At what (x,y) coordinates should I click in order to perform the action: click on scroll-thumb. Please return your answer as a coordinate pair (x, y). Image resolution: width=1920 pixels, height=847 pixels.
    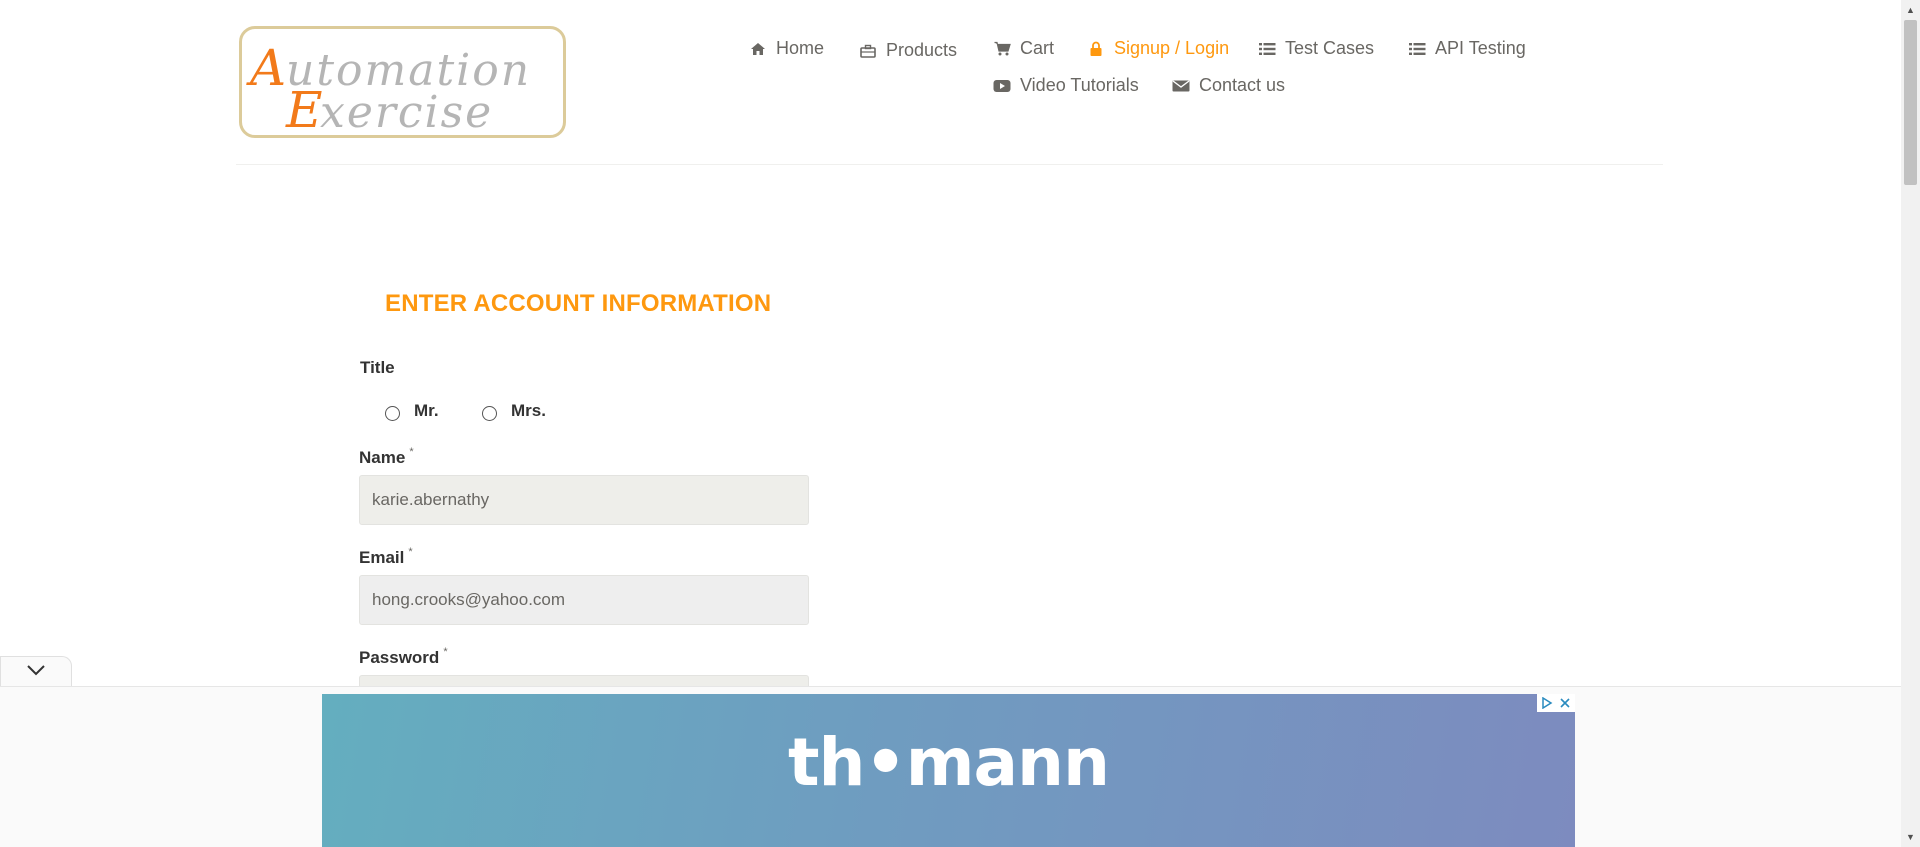
    Looking at the image, I should click on (1910, 102).